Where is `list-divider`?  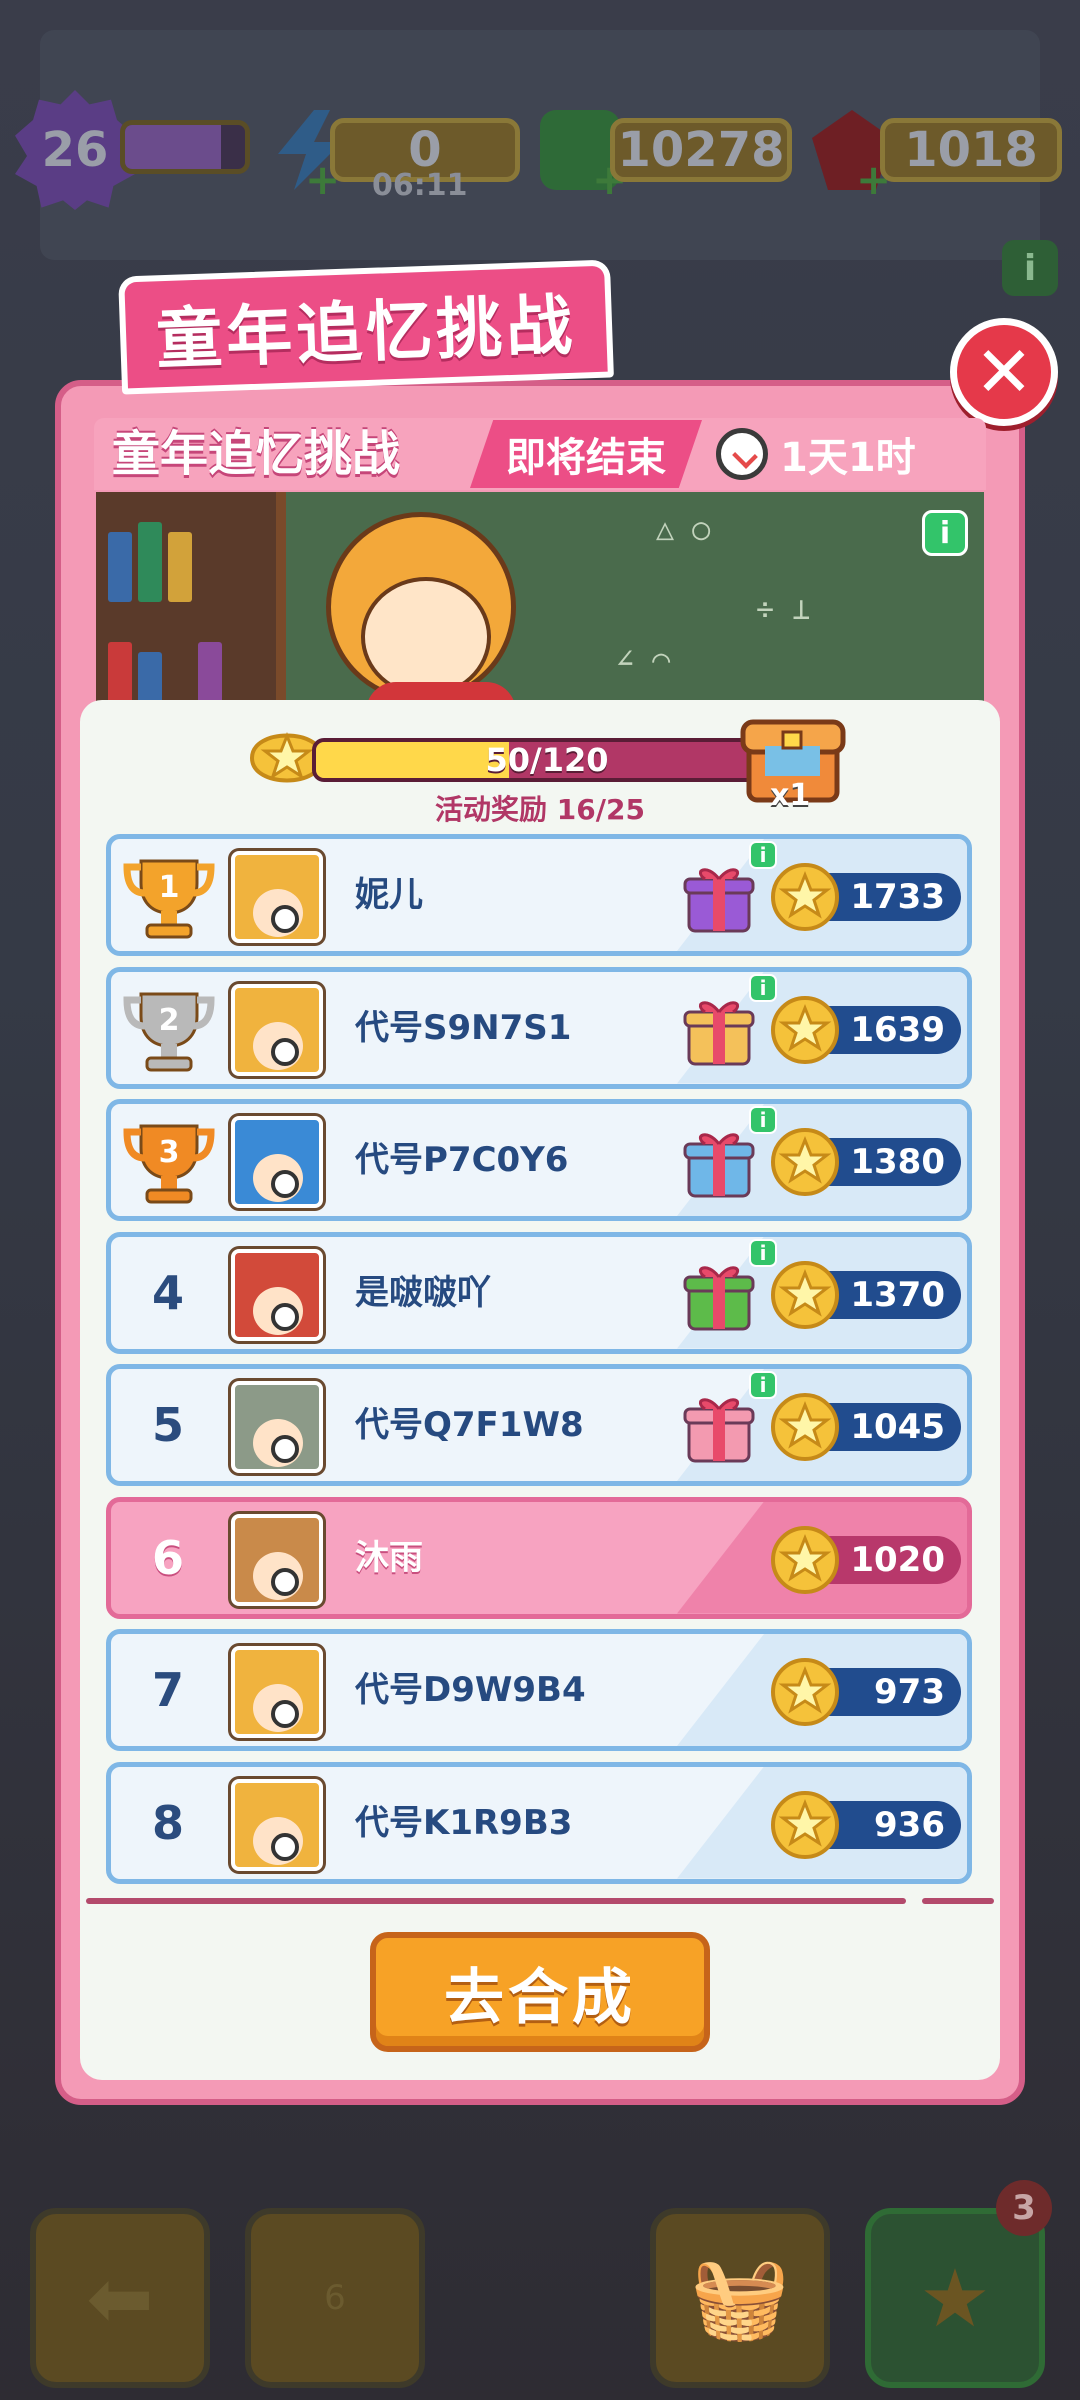
list-divider is located at coordinates (496, 1901).